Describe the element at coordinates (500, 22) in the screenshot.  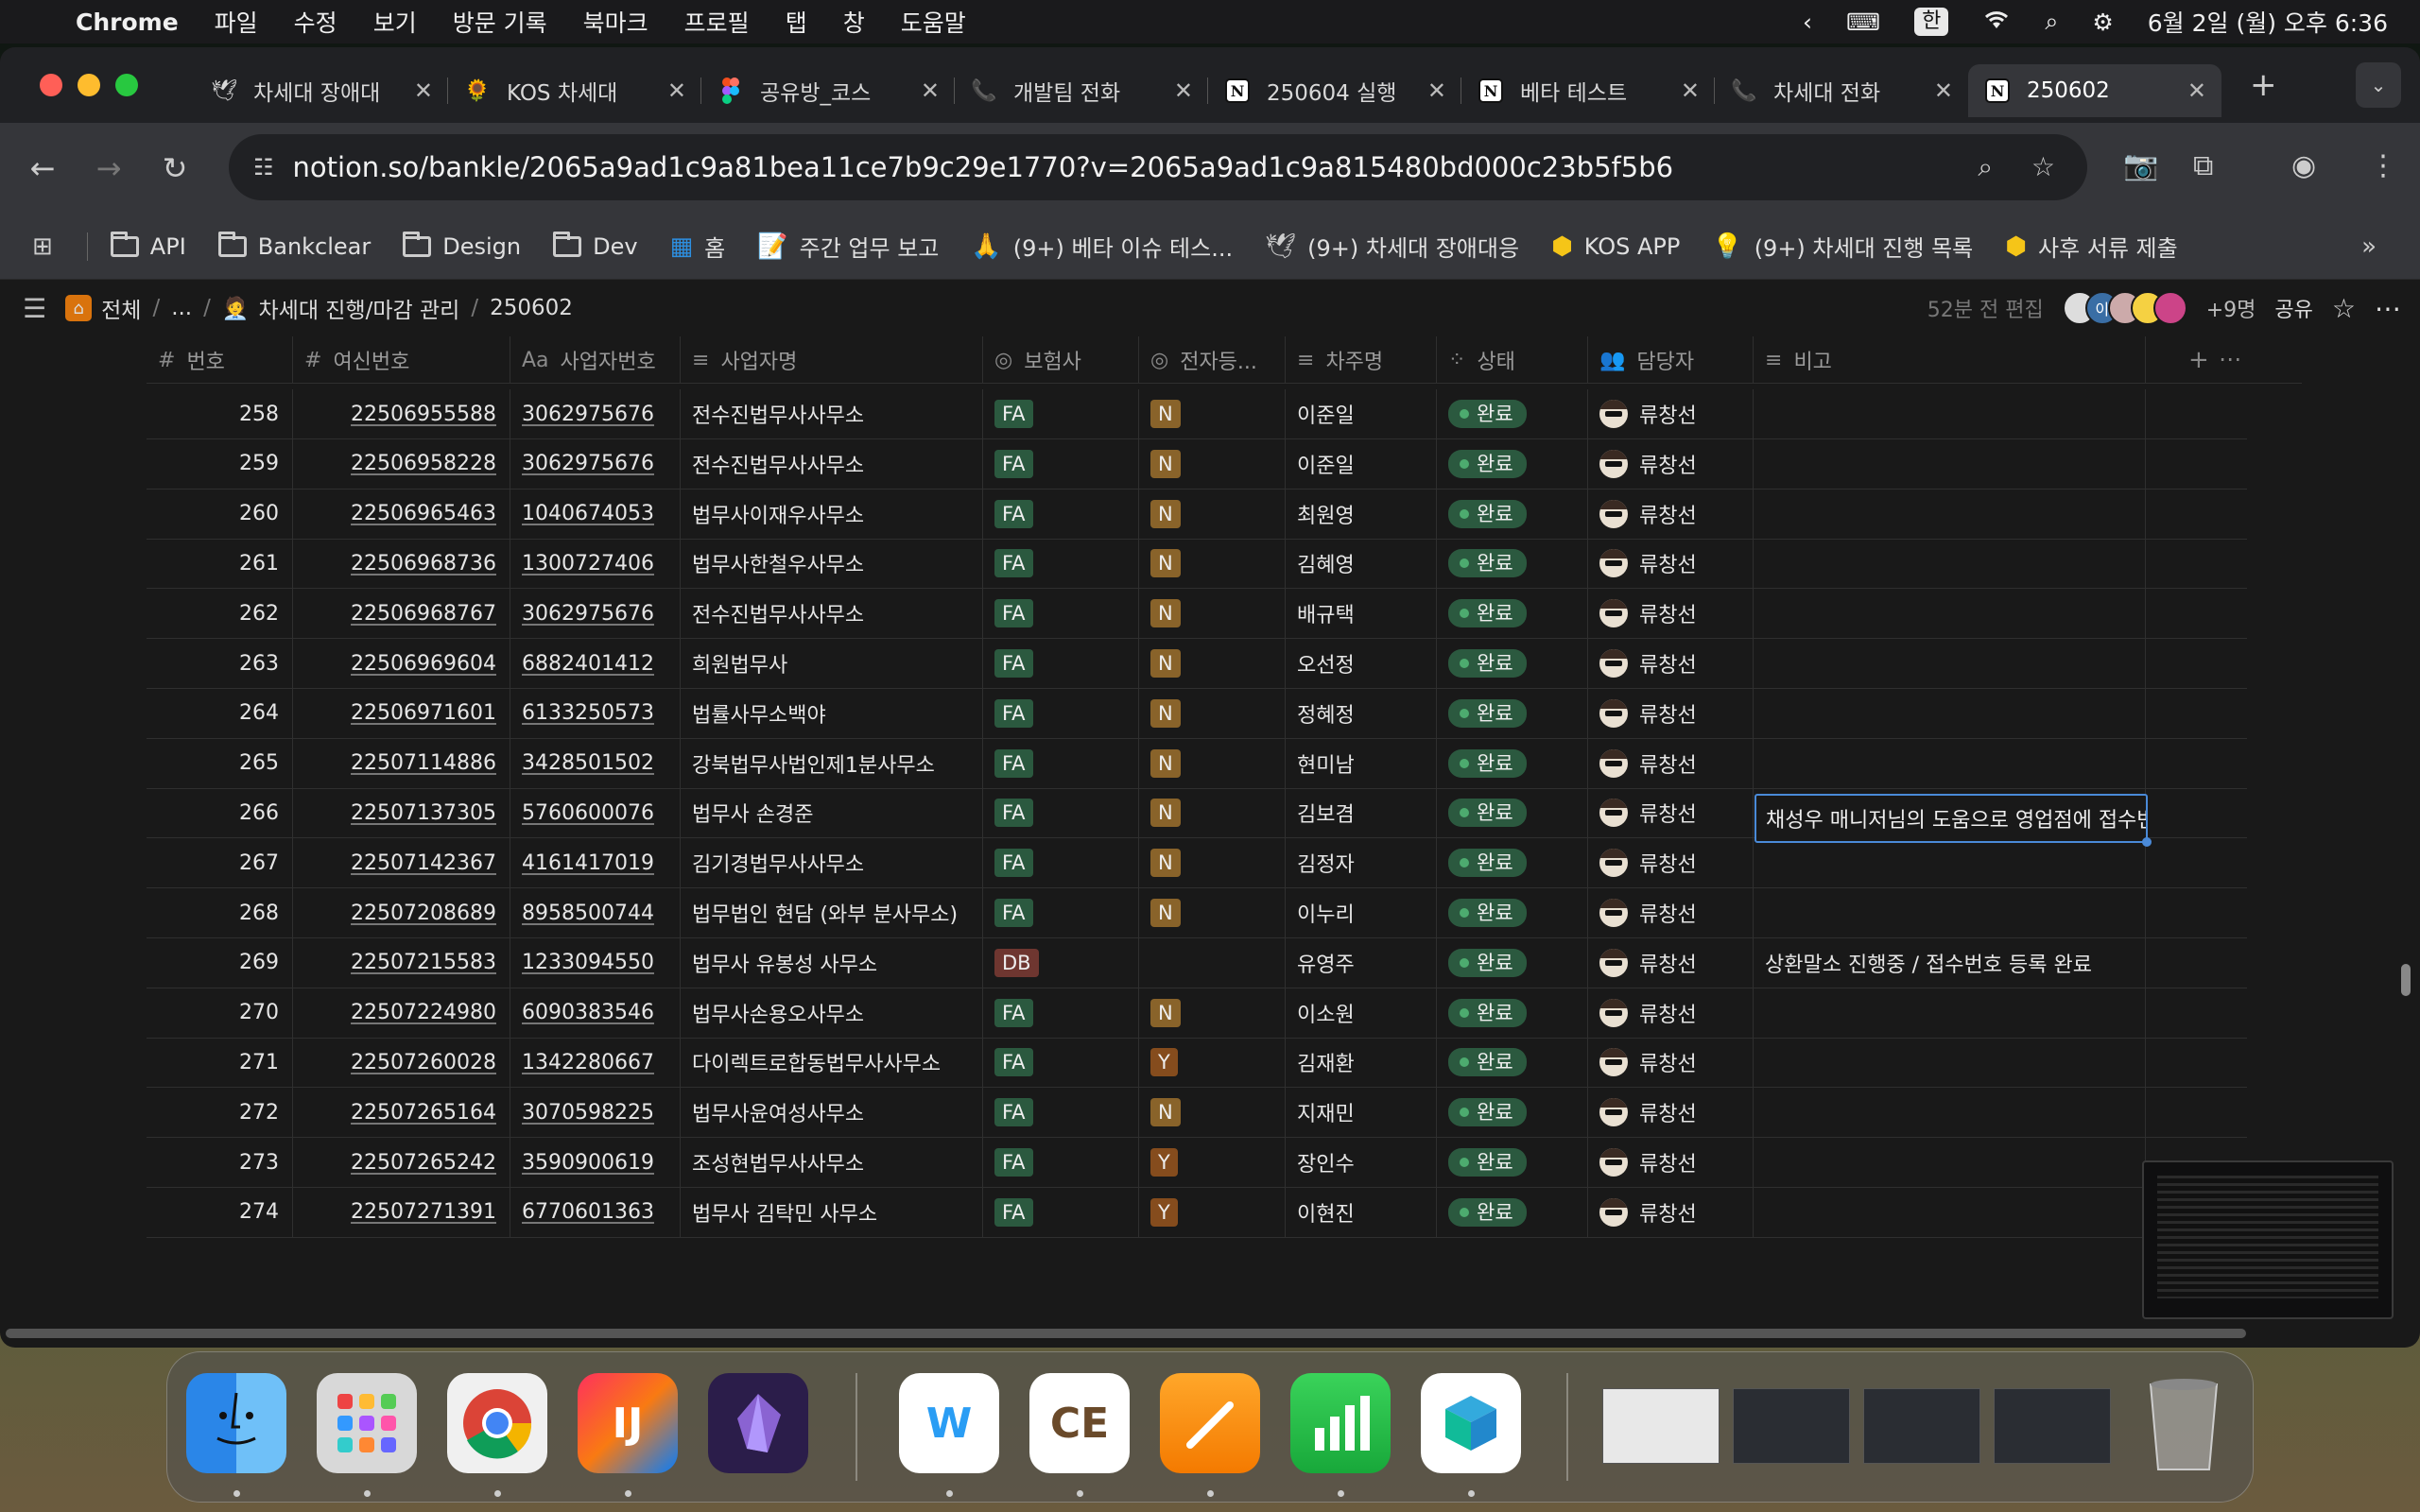
I see `menu-history: 방문 기록` at that location.